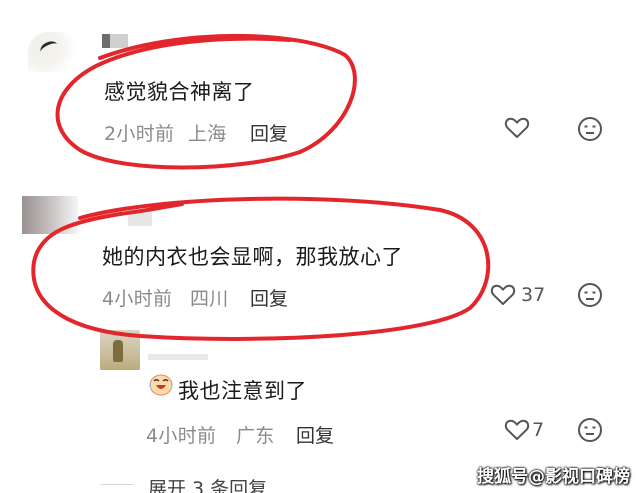  Describe the element at coordinates (139, 134) in the screenshot. I see `comment-time: 2小时前` at that location.